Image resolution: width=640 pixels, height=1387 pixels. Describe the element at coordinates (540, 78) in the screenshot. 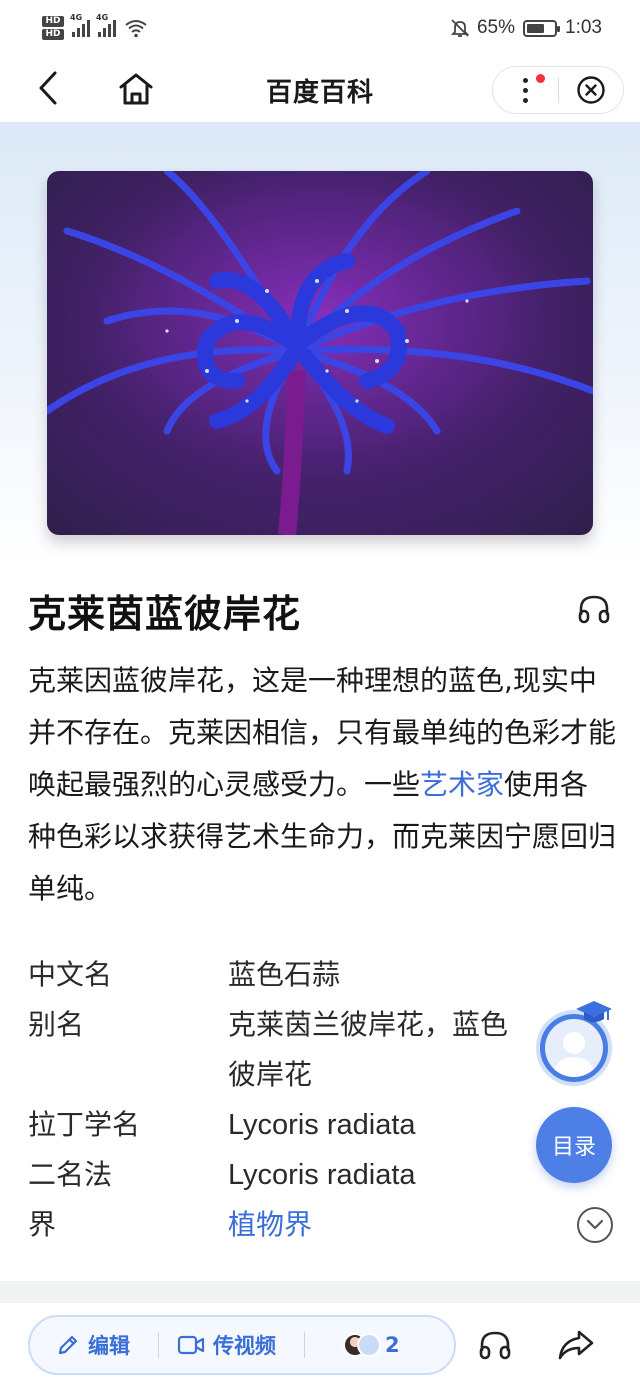

I see `notification-dot` at that location.